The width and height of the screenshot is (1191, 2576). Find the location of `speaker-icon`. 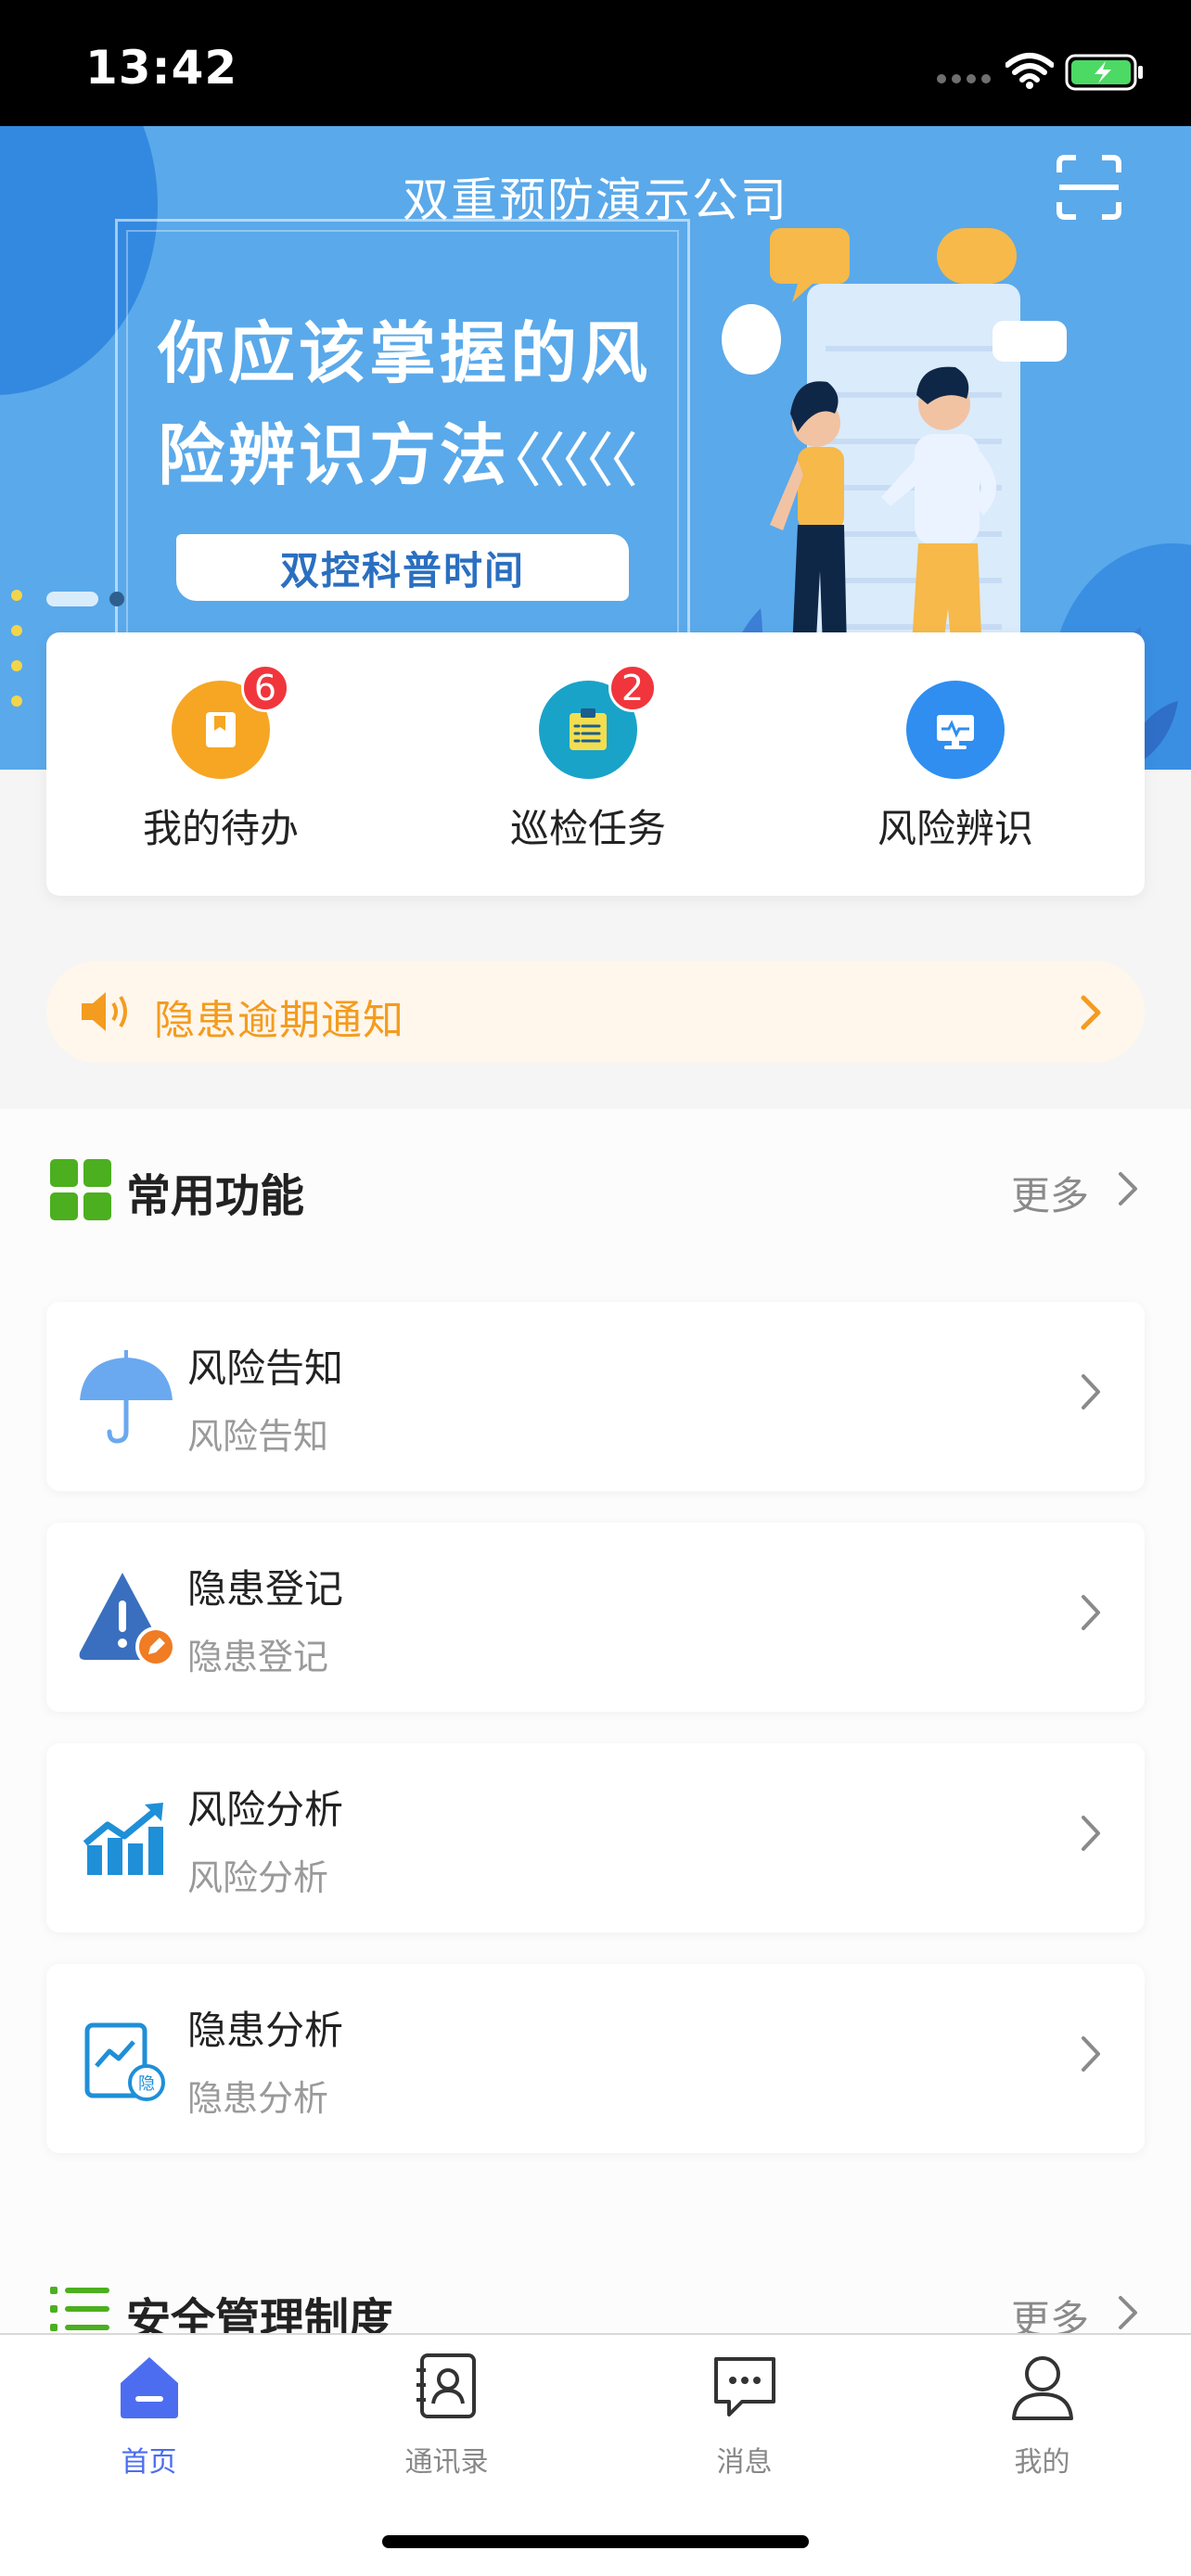

speaker-icon is located at coordinates (104, 1011).